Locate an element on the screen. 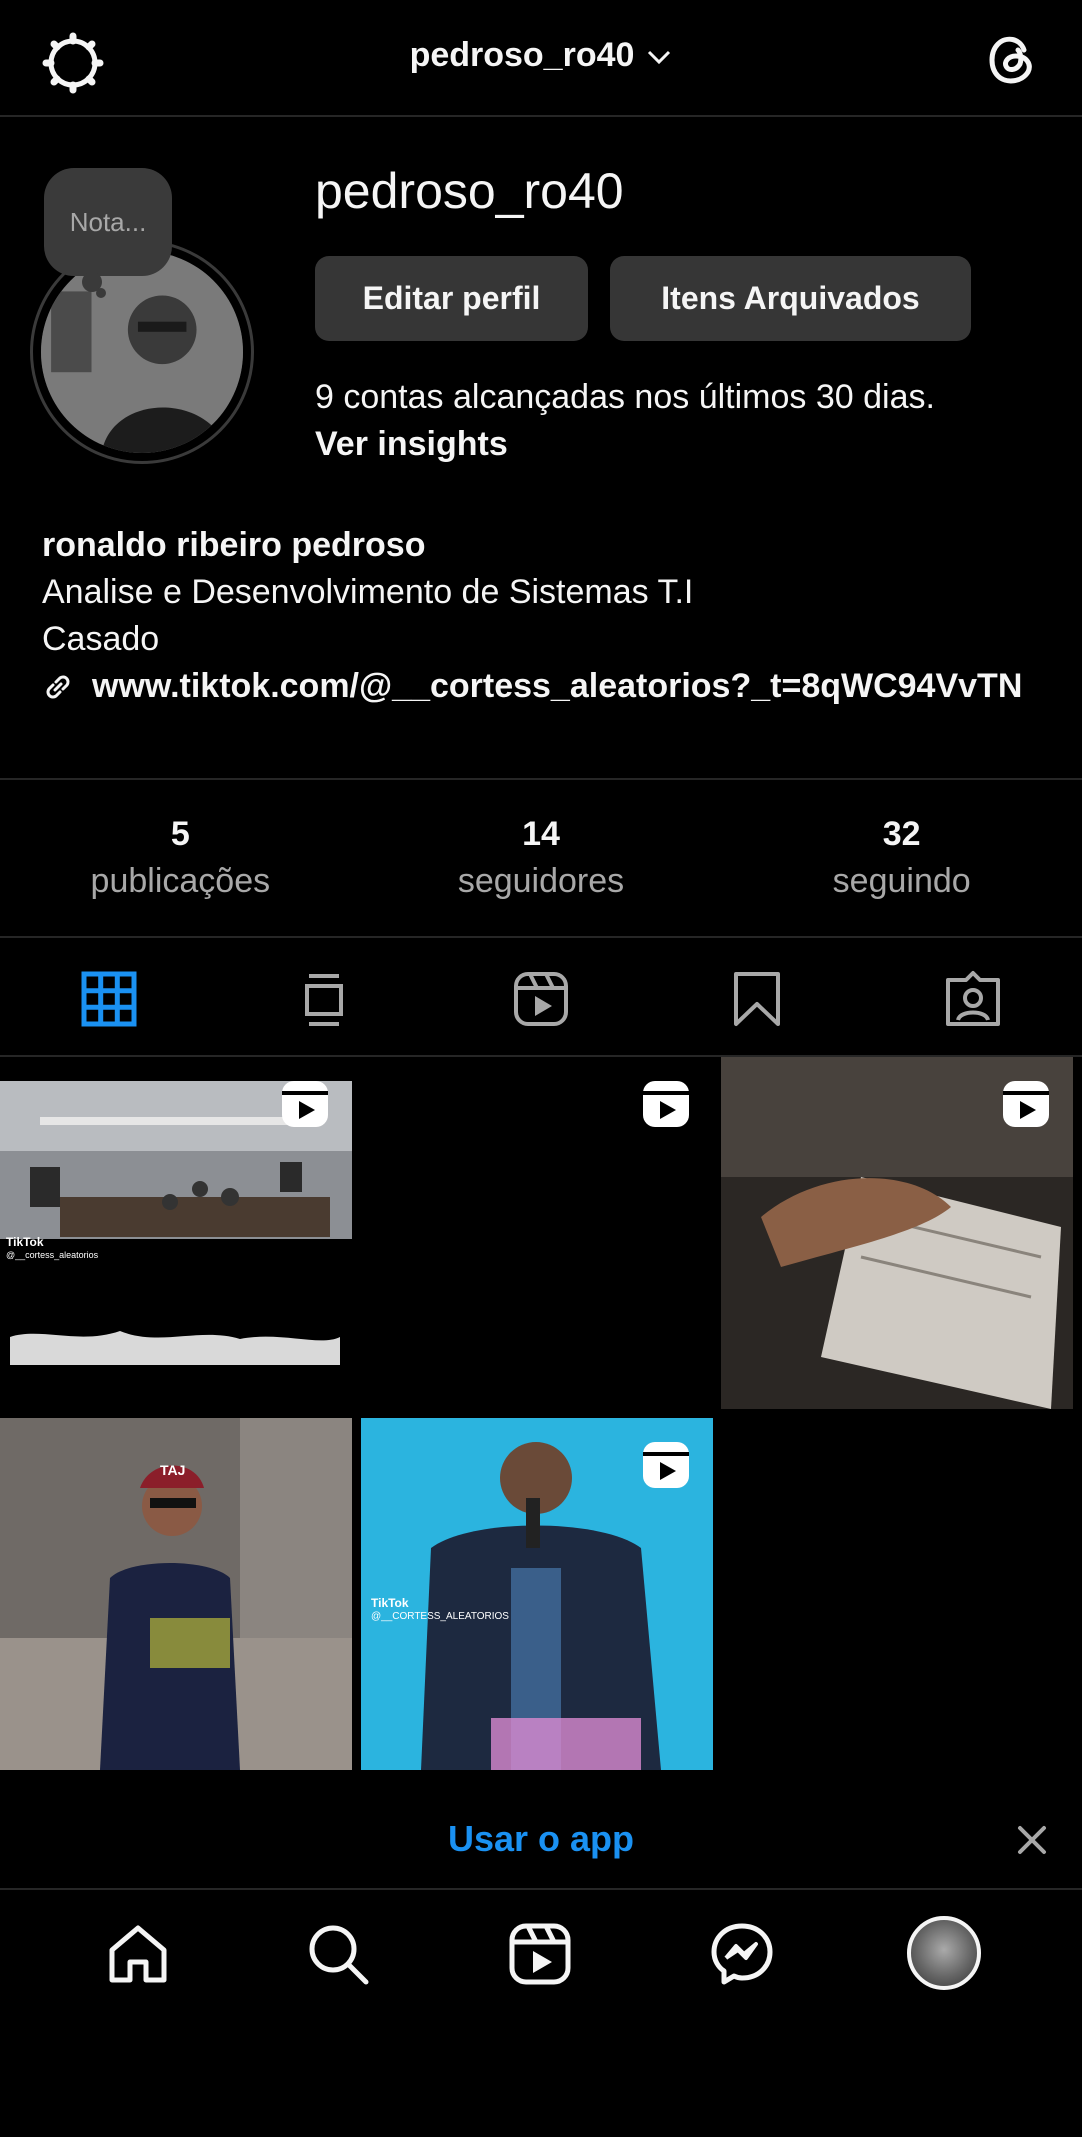 Image resolution: width=1082 pixels, height=2137 pixels. posts-count: 5 publicações is located at coordinates (180, 858).